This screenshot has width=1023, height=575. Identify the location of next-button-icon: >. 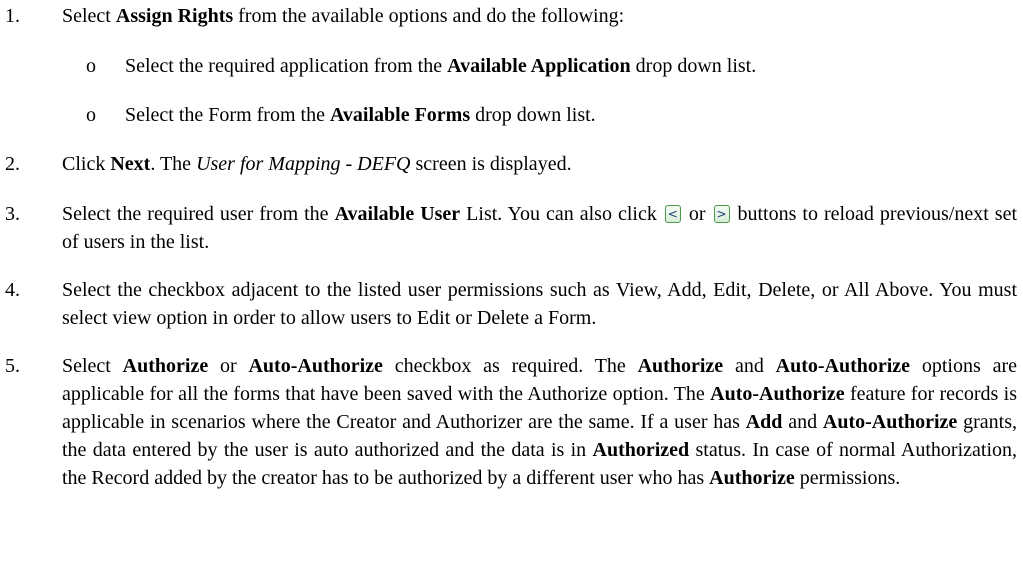
(721, 214).